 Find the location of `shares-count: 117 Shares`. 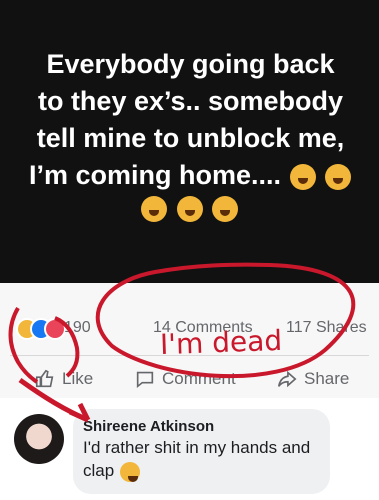

shares-count: 117 Shares is located at coordinates (326, 328).